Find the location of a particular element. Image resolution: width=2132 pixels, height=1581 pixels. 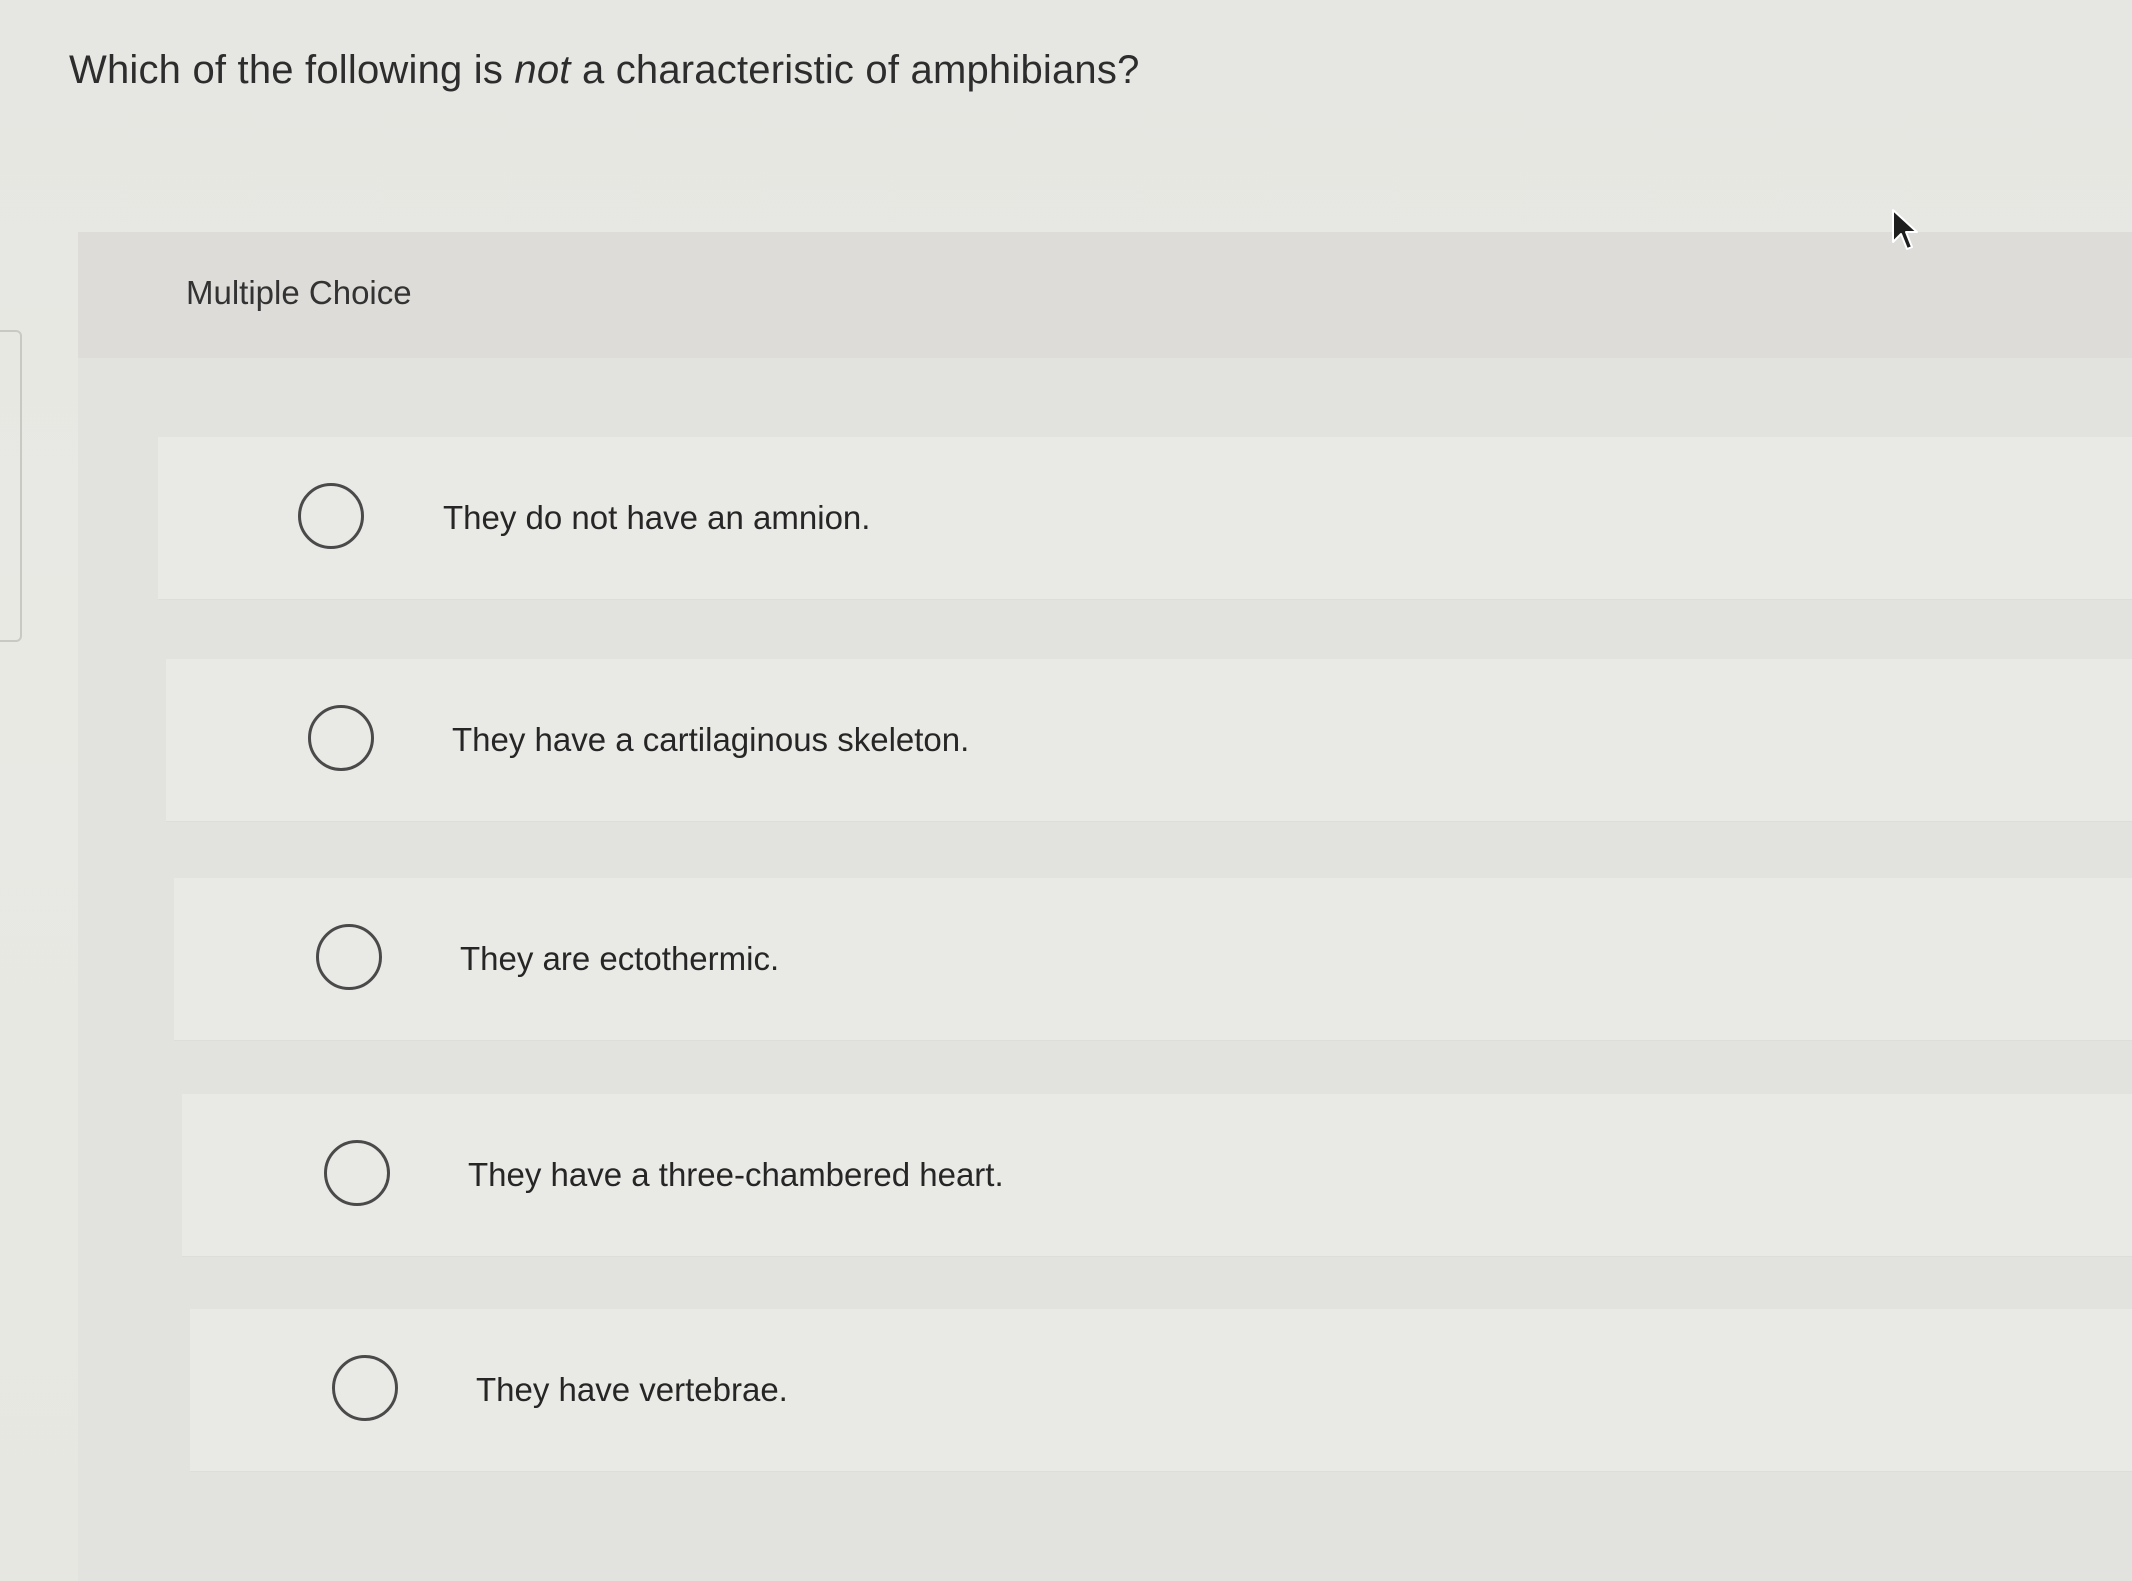

mouse-pointer-icon is located at coordinates (1905, 229).